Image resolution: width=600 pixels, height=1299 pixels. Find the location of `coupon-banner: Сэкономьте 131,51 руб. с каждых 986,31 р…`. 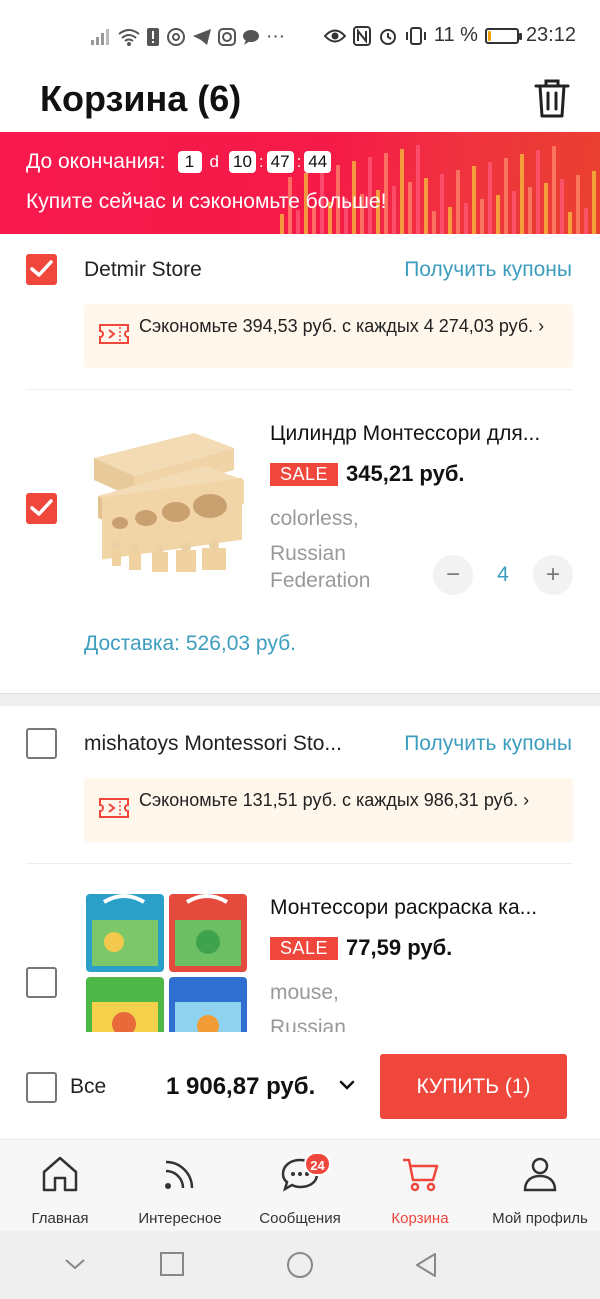

coupon-banner: Сэкономьте 131,51 руб. с каждых 986,31 р… is located at coordinates (328, 810).